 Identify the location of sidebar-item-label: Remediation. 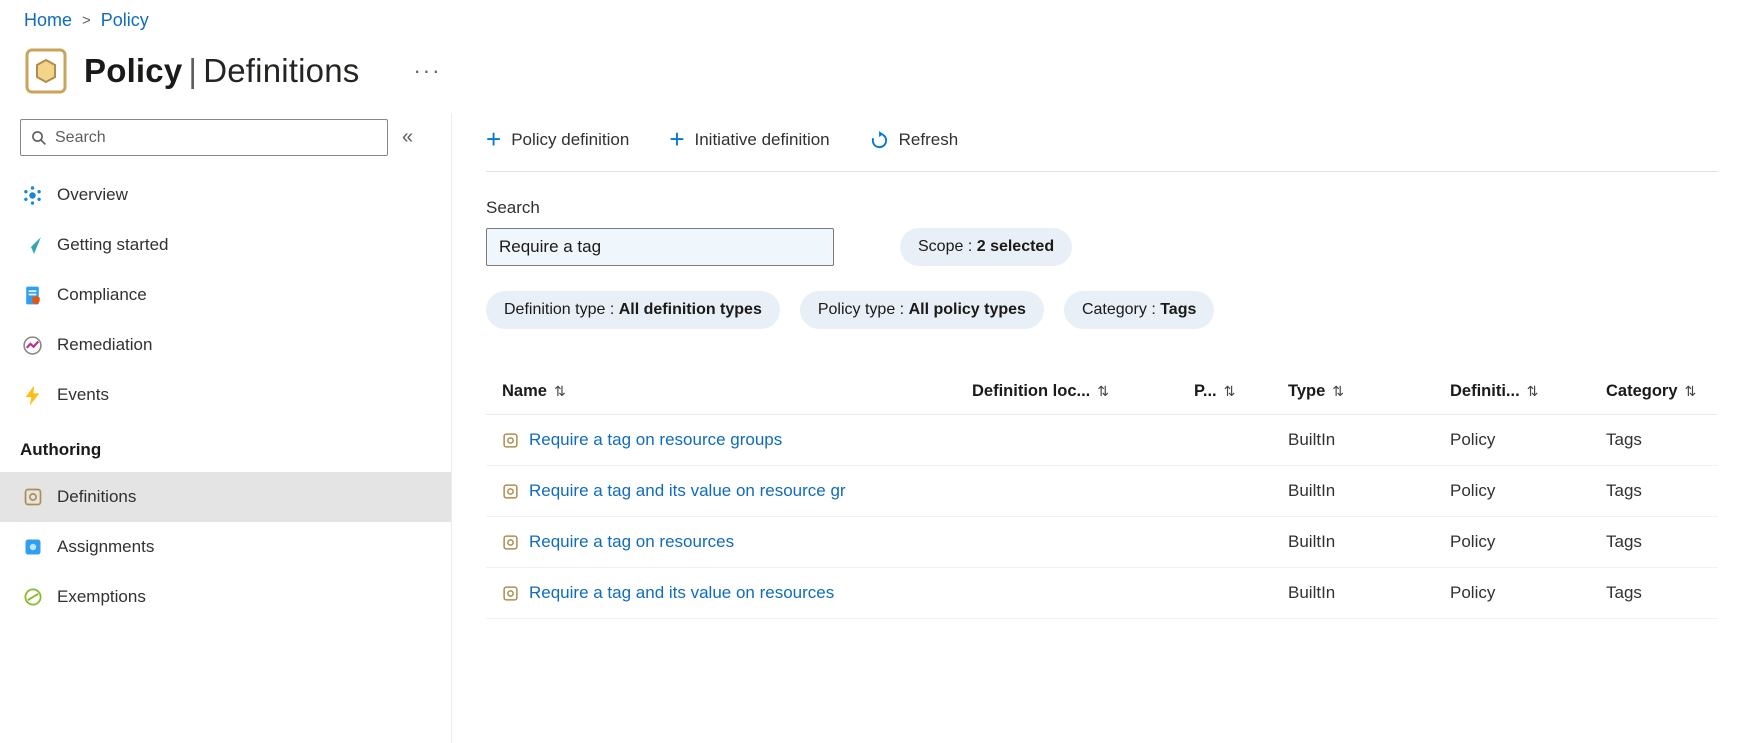
(105, 344).